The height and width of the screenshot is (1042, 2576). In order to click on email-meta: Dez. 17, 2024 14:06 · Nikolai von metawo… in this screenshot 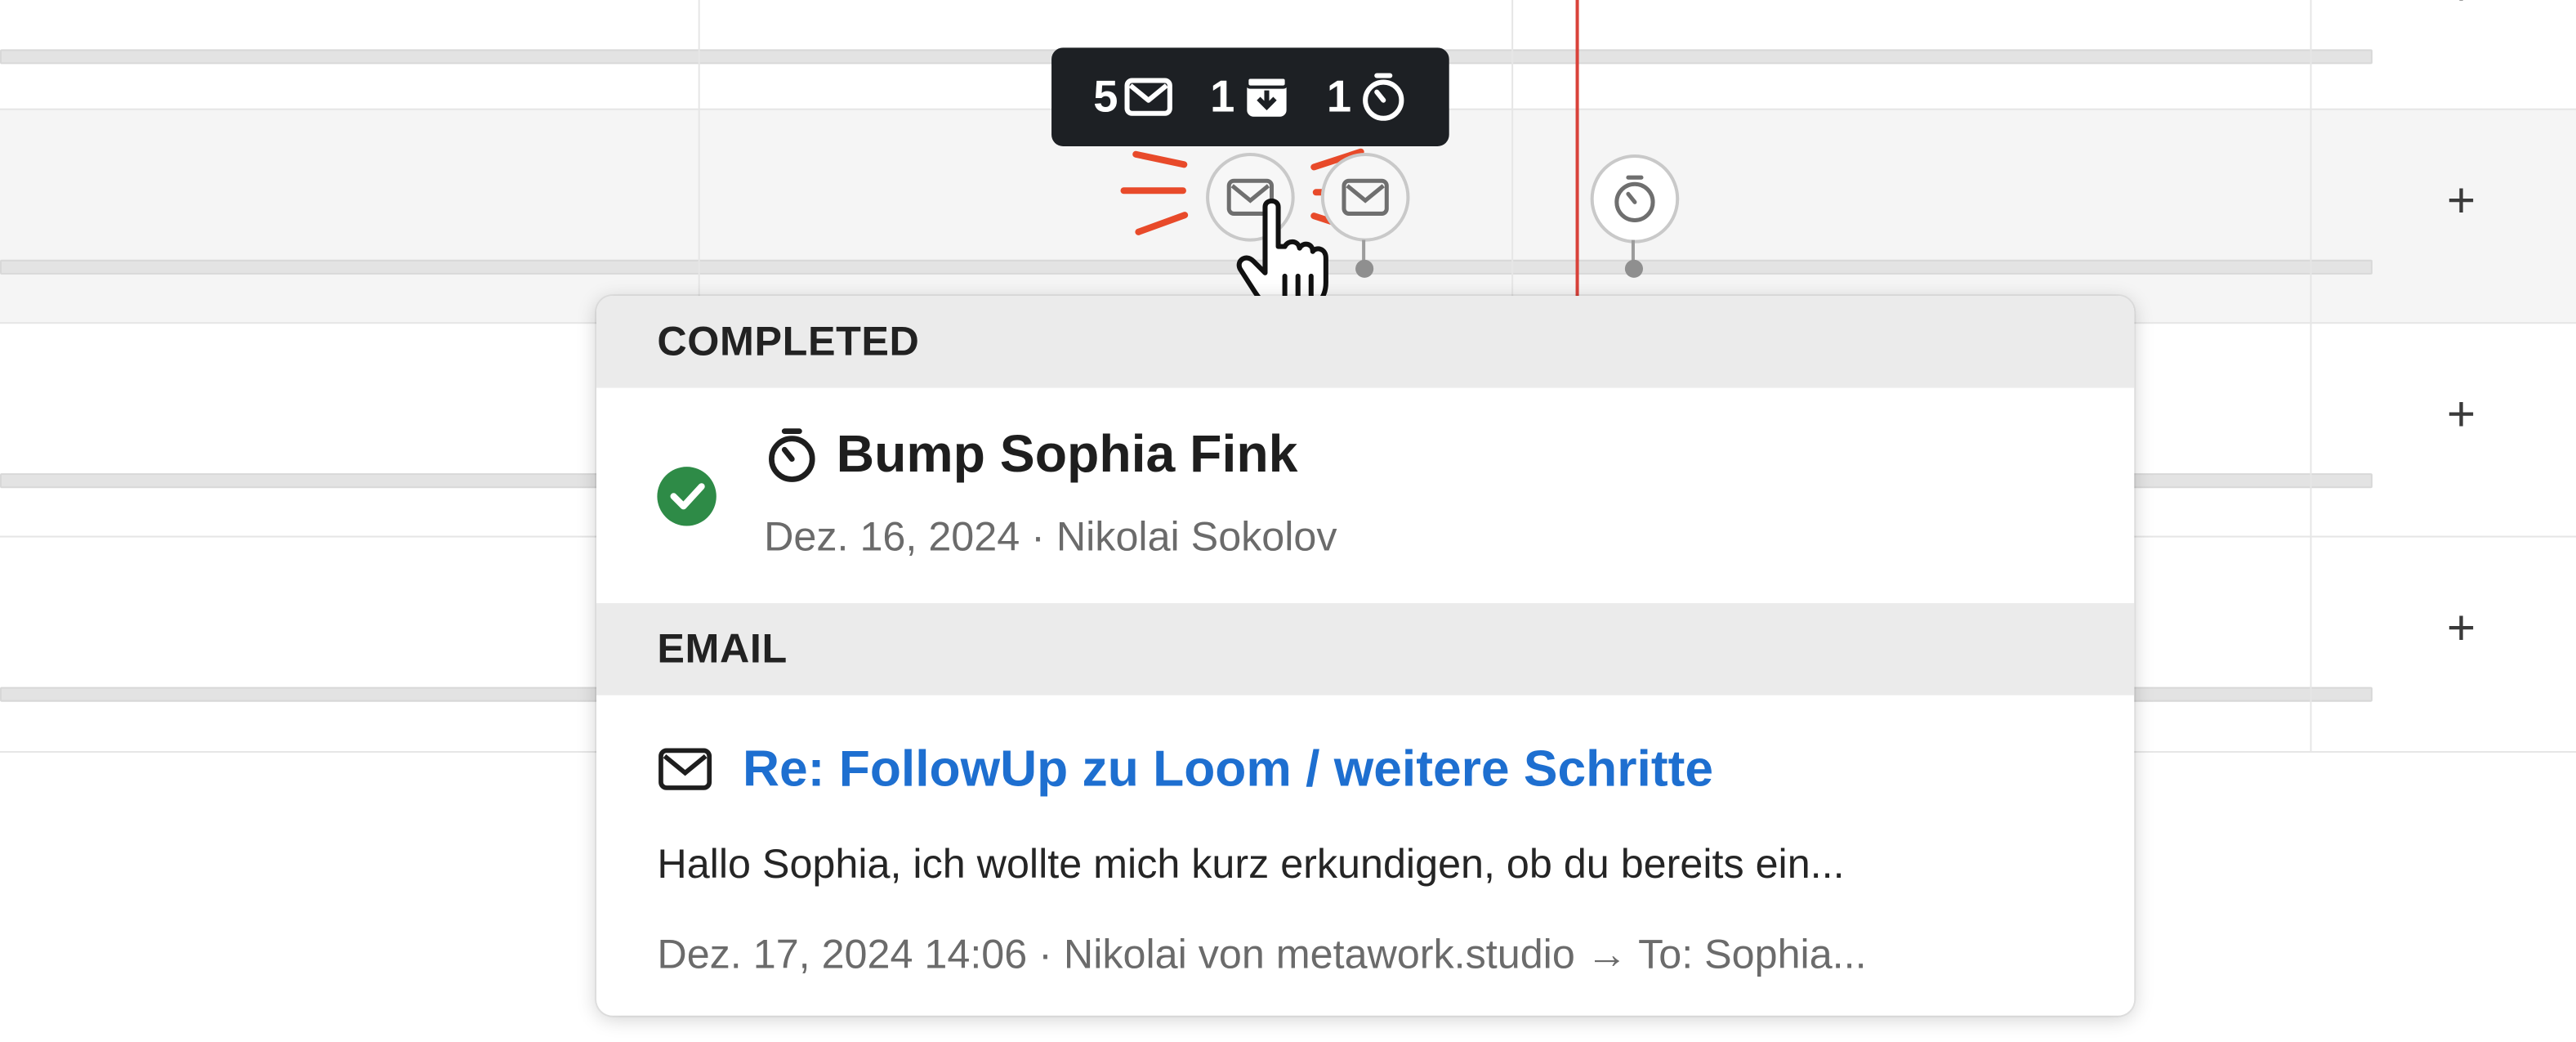, I will do `click(1262, 955)`.